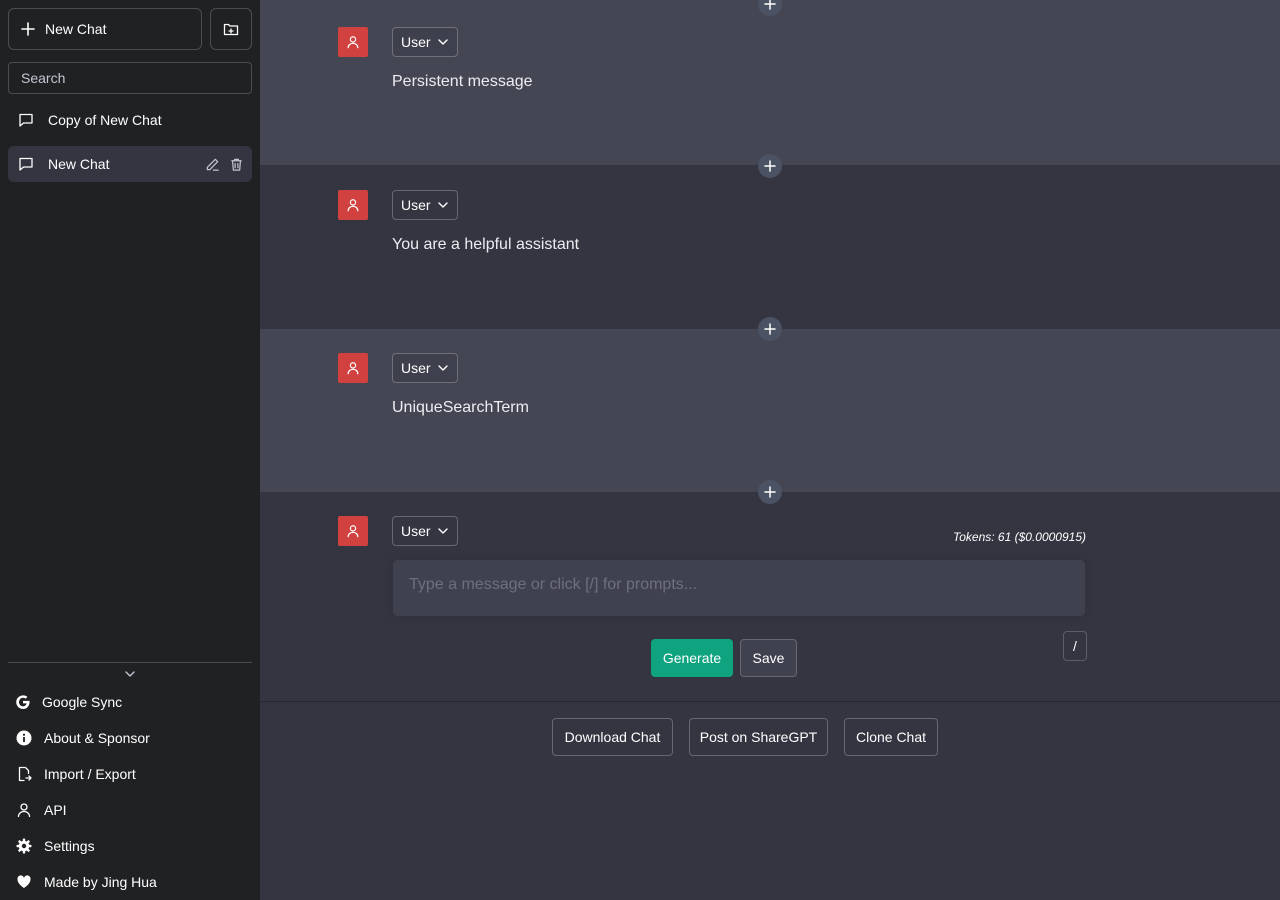 This screenshot has height=900, width=1280. Describe the element at coordinates (105, 120) in the screenshot. I see `chat-item-title: Copy of New Chat` at that location.